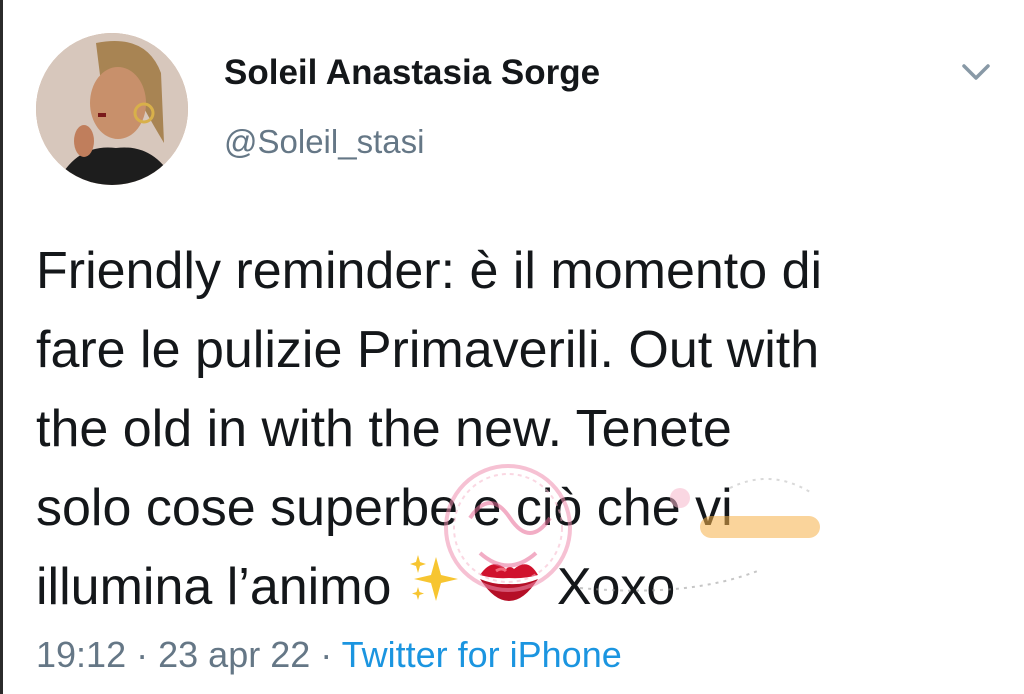 This screenshot has width=1024, height=694. I want to click on tweet-line: illumina l’animo, so click(214, 587).